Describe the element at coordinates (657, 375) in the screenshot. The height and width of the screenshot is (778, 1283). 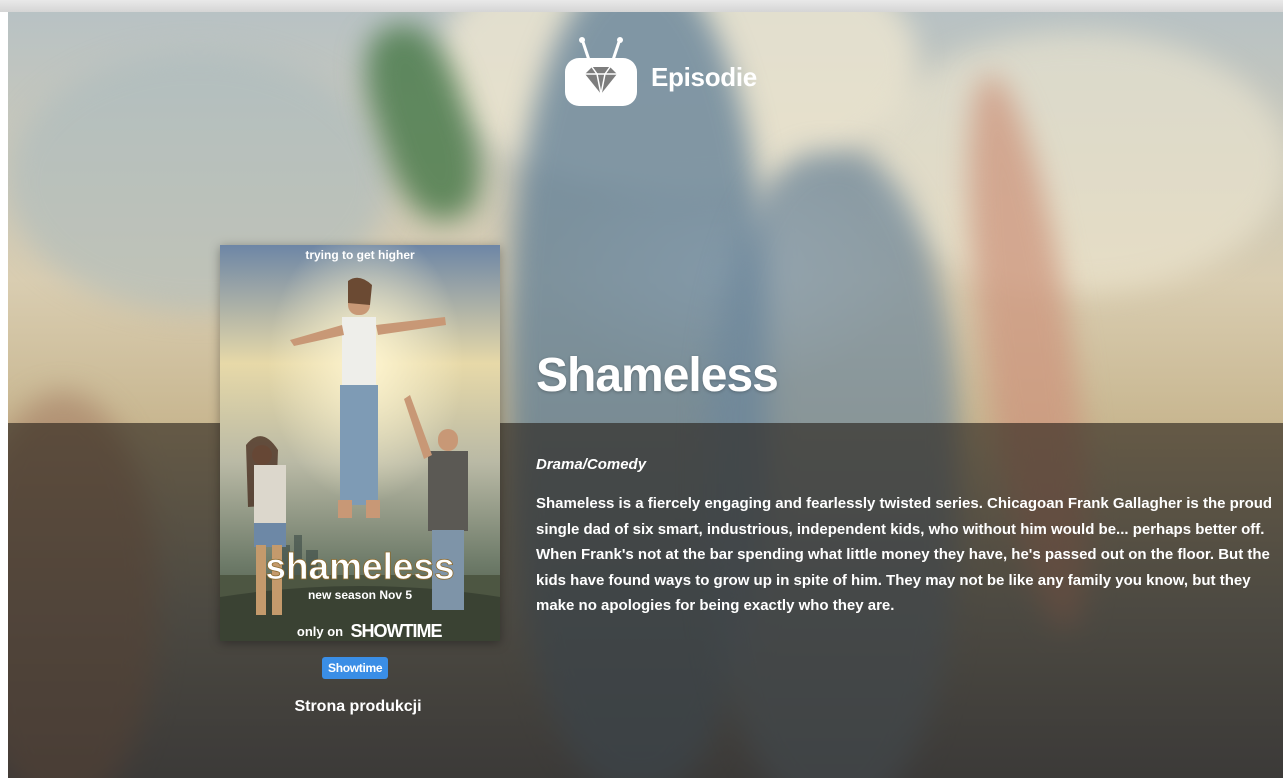
I see `show-title: Shameless` at that location.